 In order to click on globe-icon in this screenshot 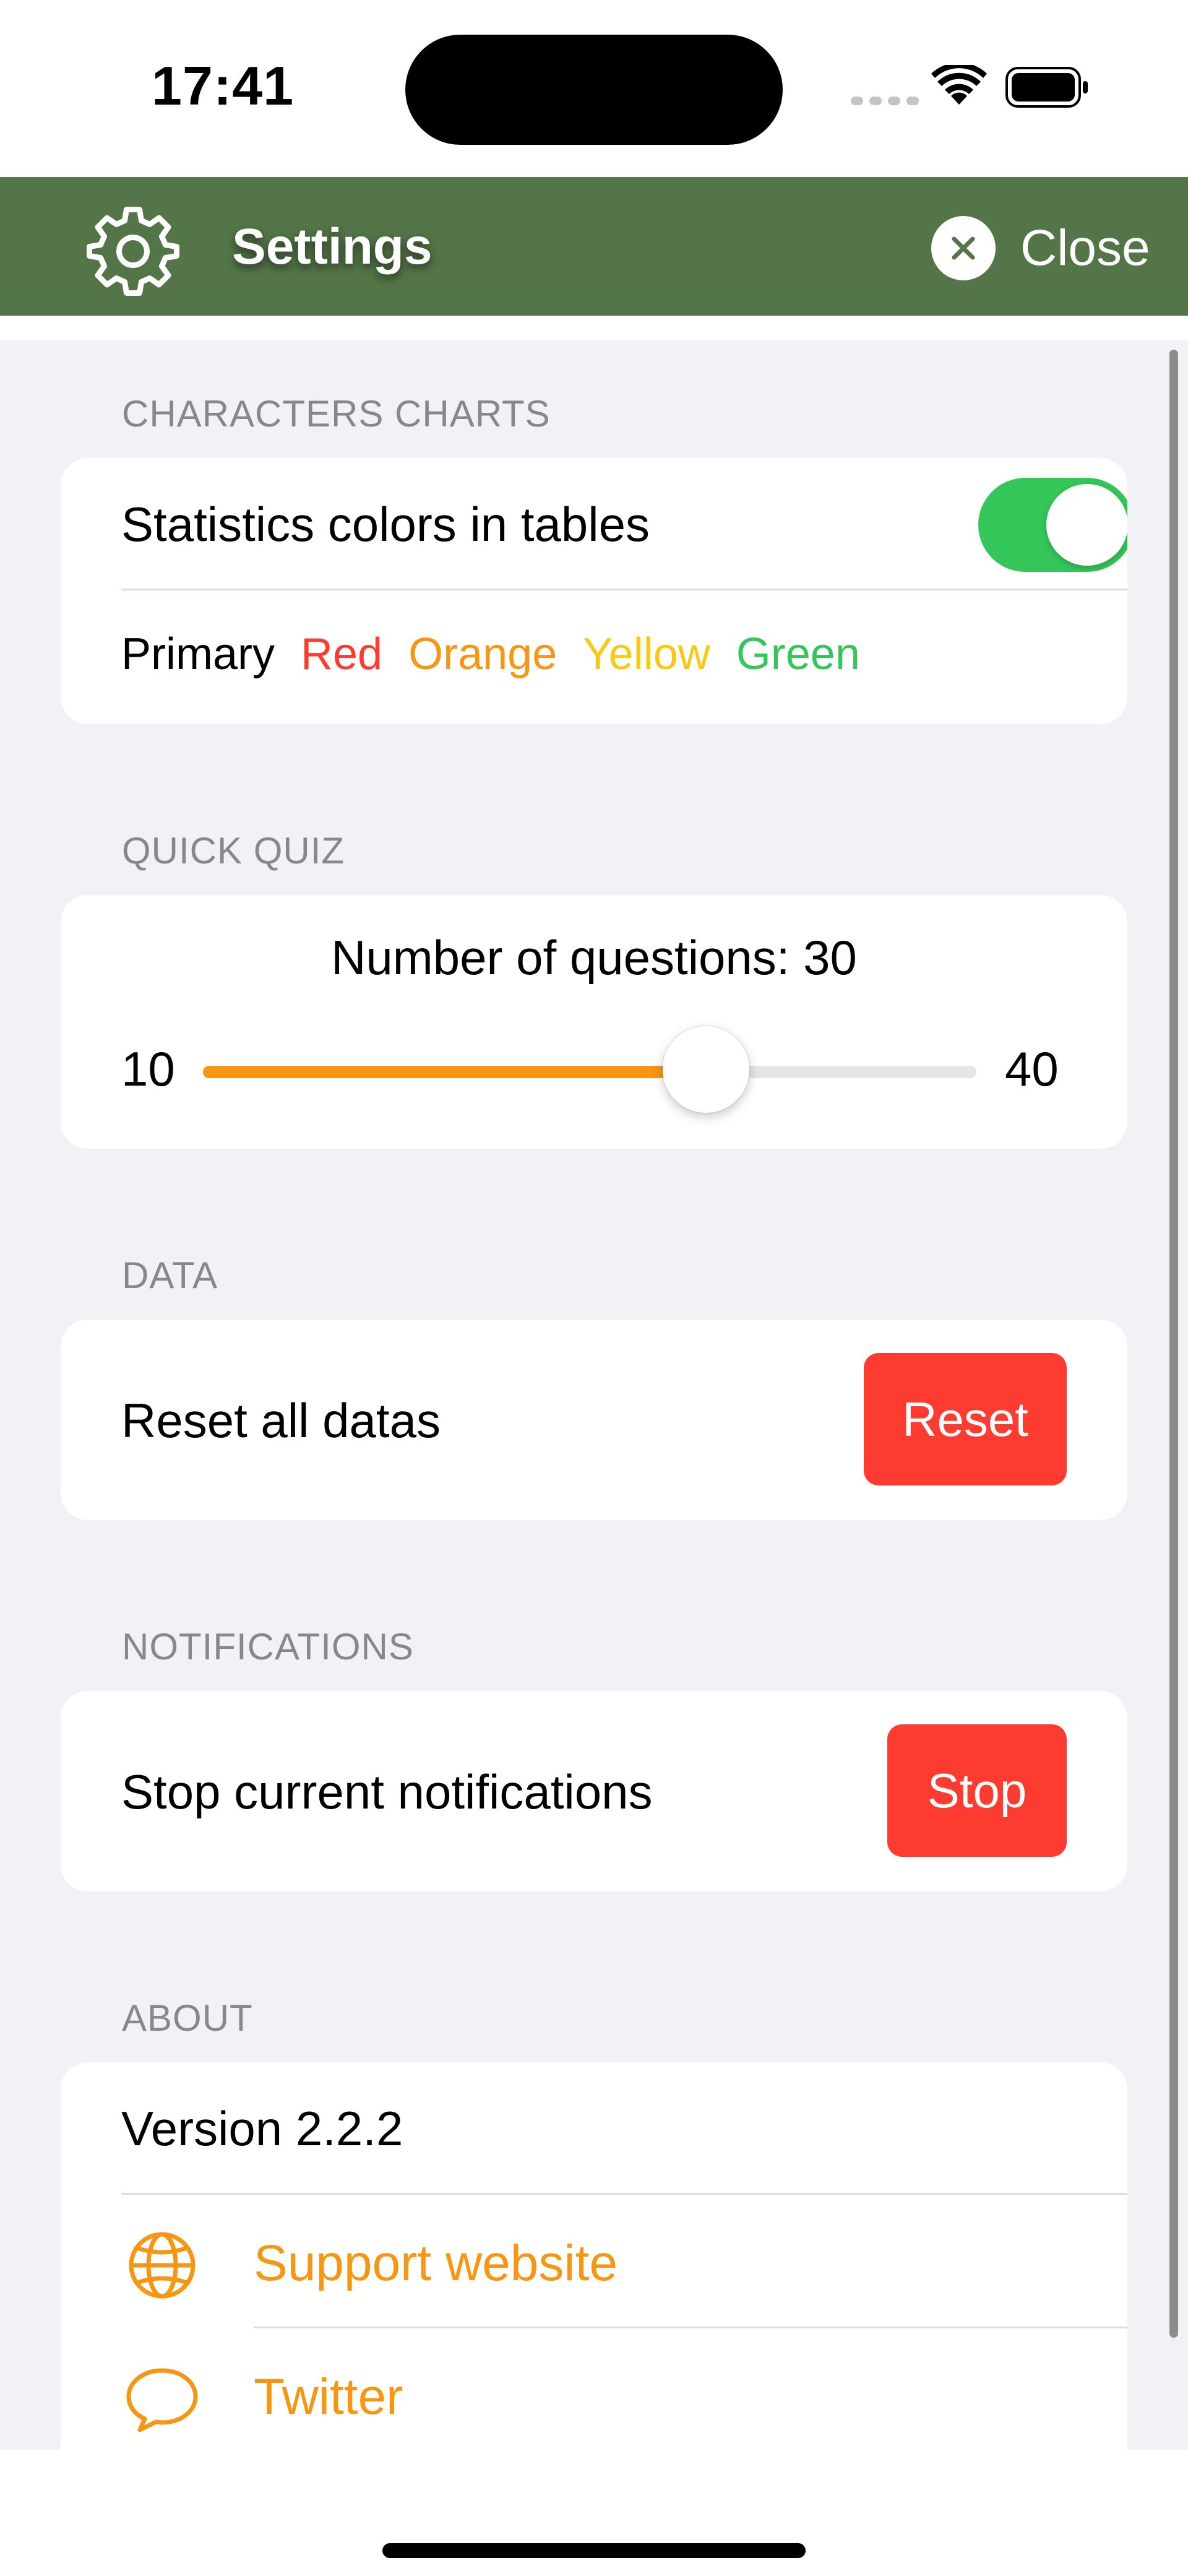, I will do `click(163, 2265)`.